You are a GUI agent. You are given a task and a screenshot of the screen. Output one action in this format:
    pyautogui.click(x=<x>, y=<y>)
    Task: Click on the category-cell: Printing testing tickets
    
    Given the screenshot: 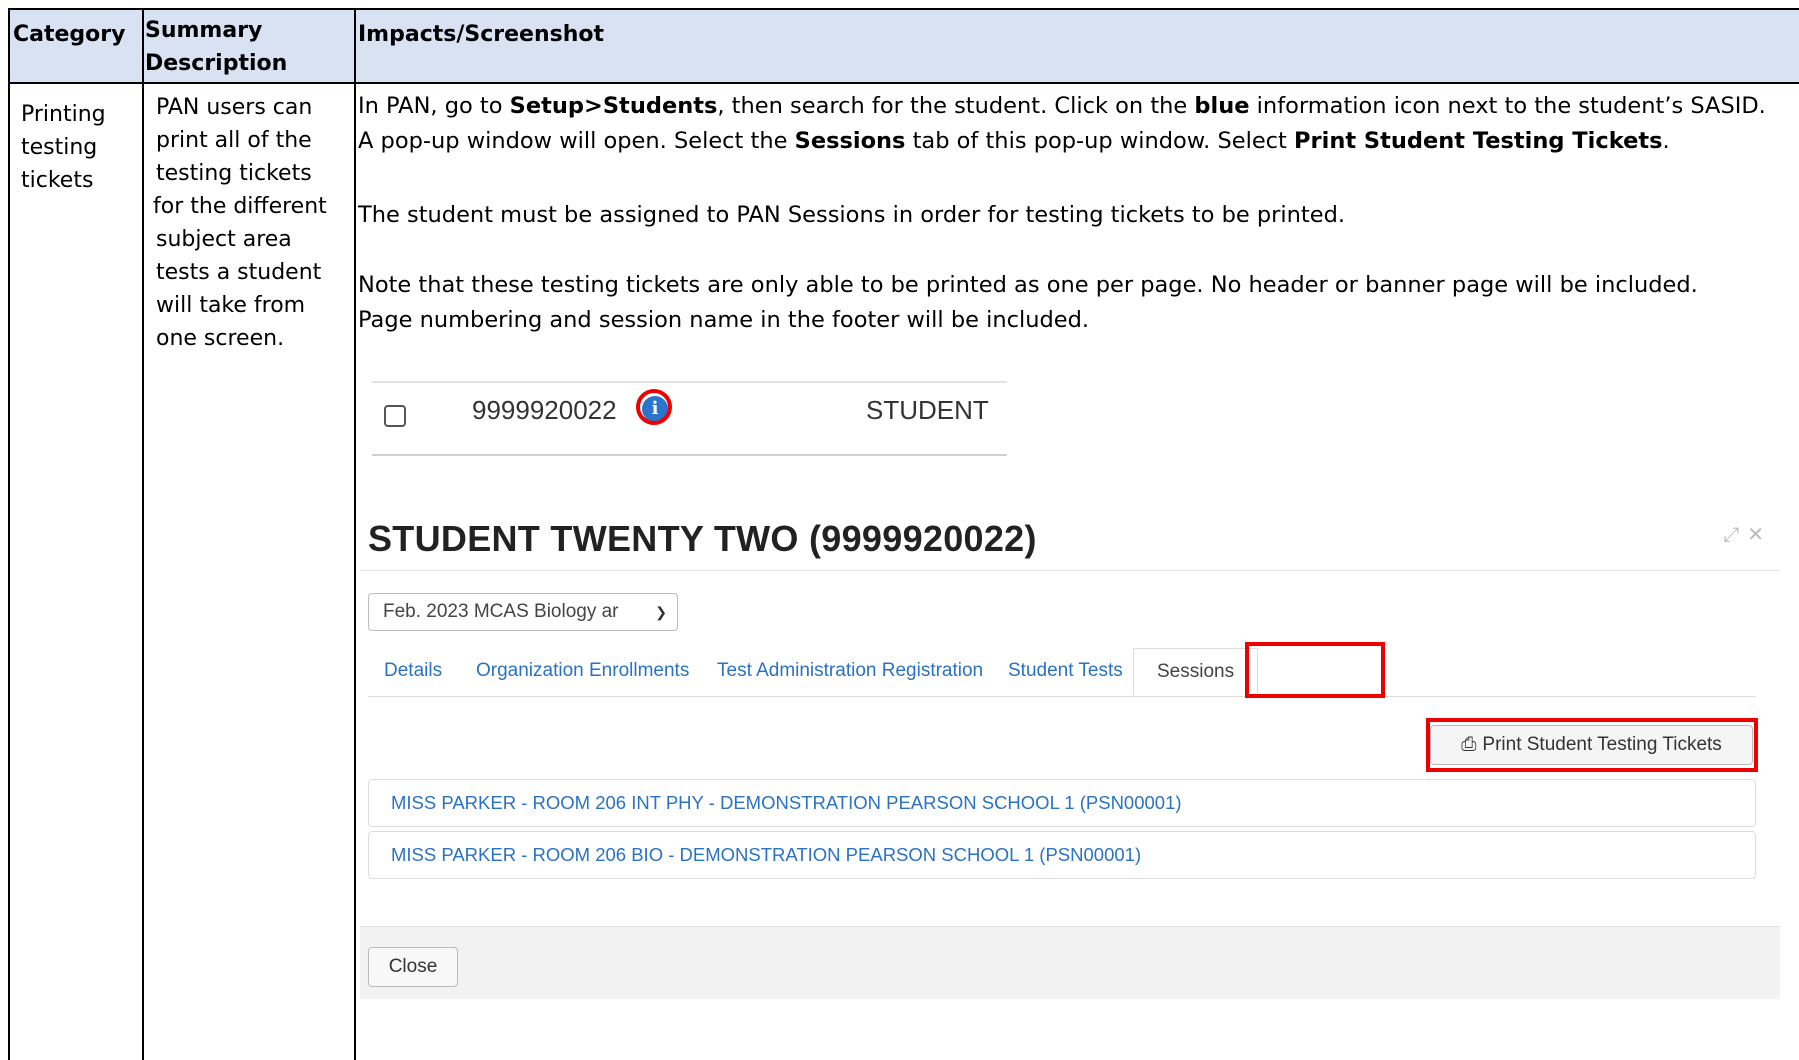 What is the action you would take?
    pyautogui.click(x=63, y=147)
    